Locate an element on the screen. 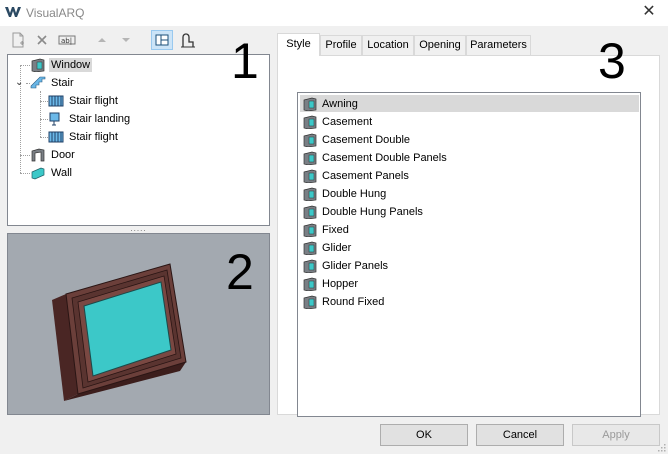 This screenshot has height=454, width=668. style-list-item: Double Hung Panels is located at coordinates (469, 211).